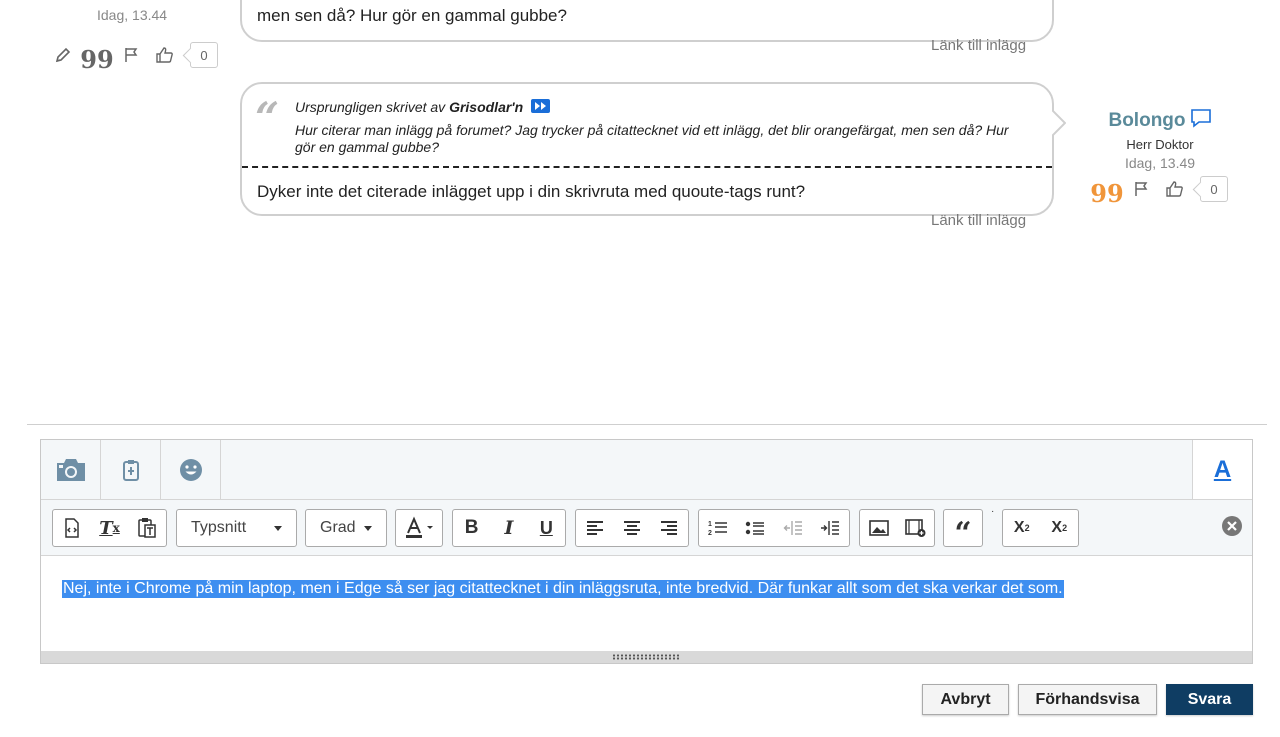  Describe the element at coordinates (541, 106) in the screenshot. I see `jump-to-post-icon` at that location.